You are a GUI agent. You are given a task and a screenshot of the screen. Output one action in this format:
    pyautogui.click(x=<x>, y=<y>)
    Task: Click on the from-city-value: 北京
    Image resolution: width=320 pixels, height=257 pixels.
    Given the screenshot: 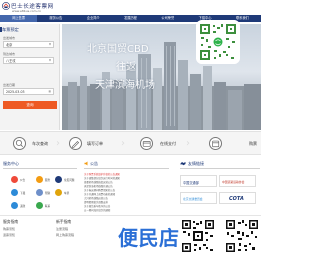 What is the action you would take?
    pyautogui.click(x=9, y=45)
    